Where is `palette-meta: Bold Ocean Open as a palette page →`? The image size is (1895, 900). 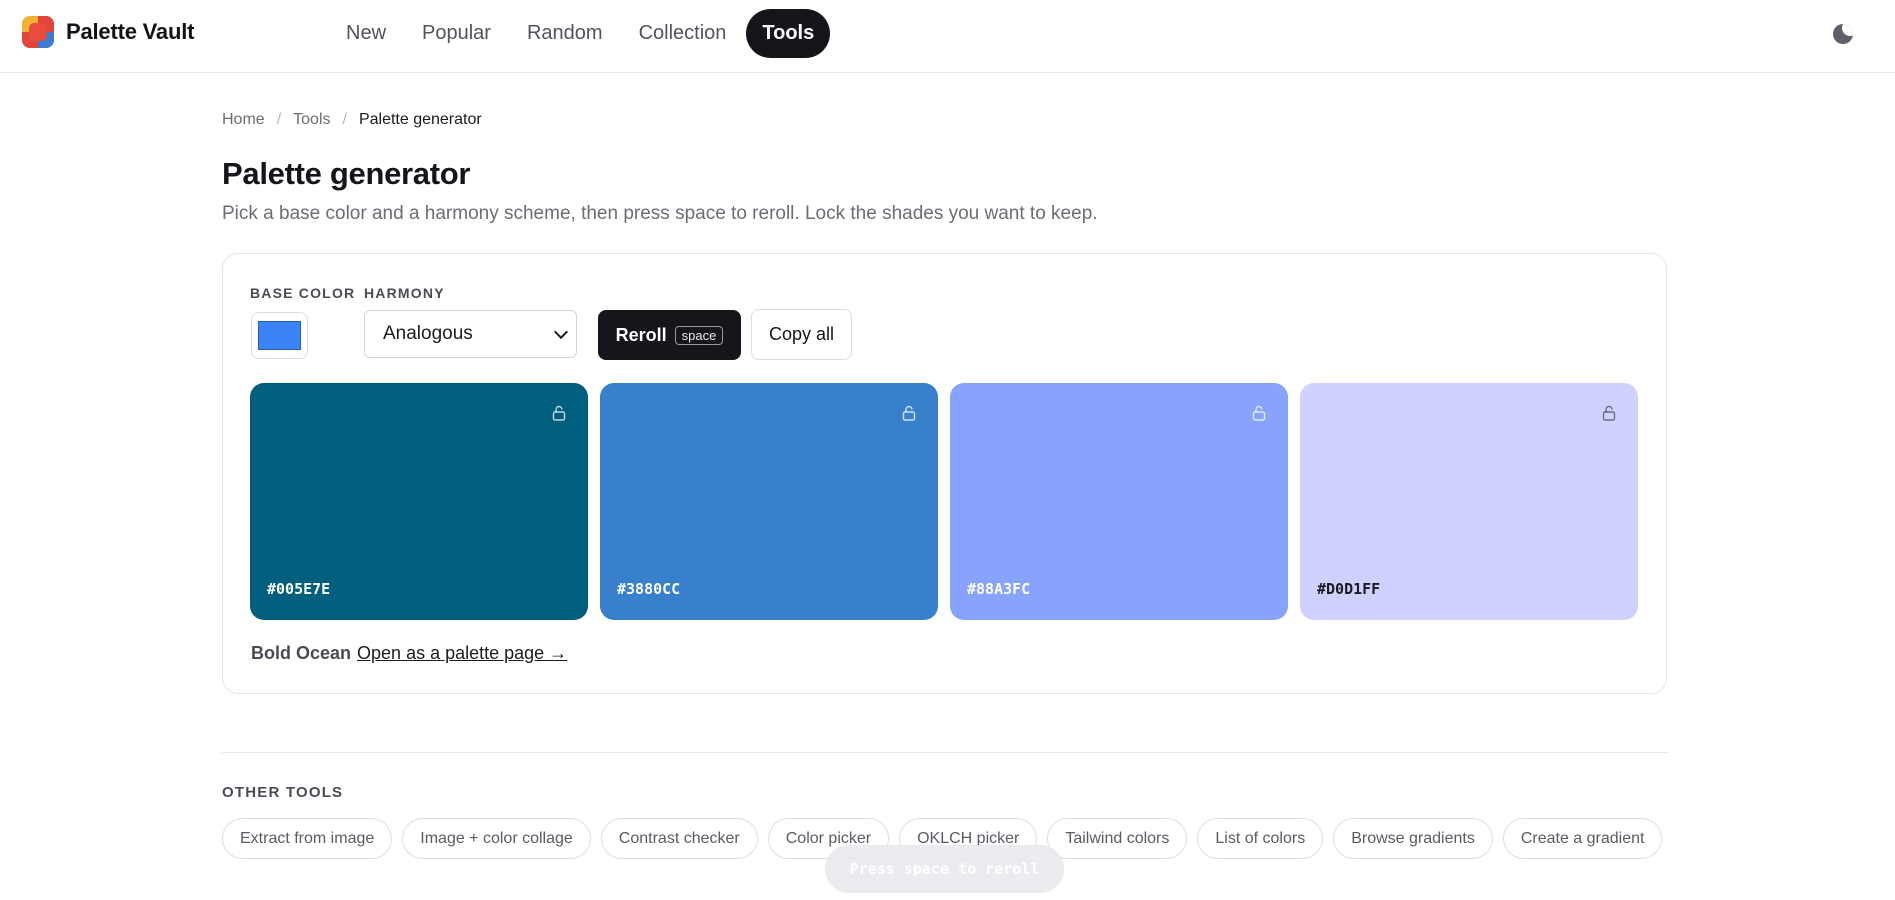 palette-meta: Bold Ocean Open as a palette page → is located at coordinates (409, 653).